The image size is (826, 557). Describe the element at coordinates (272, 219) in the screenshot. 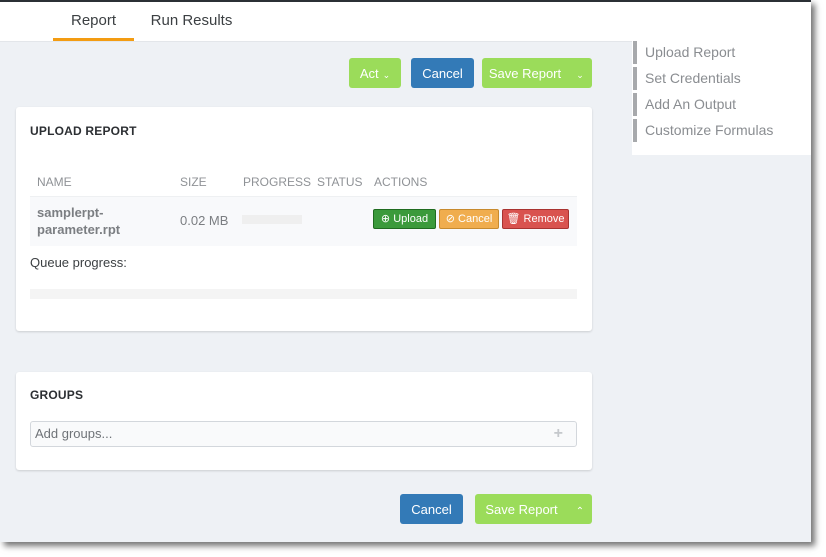

I see `file-progress-bar` at that location.